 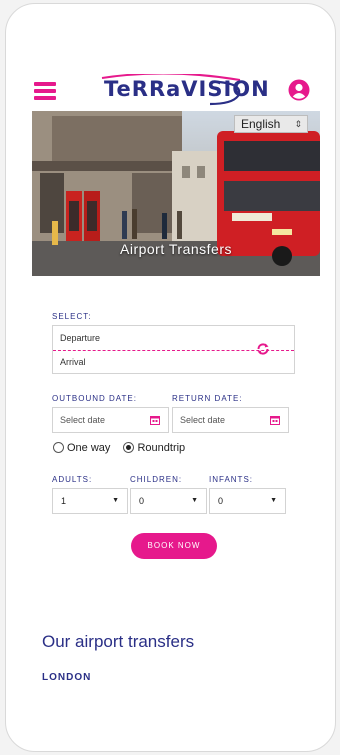 What do you see at coordinates (207, 398) in the screenshot?
I see `return-date-label: RETURN DATE:` at bounding box center [207, 398].